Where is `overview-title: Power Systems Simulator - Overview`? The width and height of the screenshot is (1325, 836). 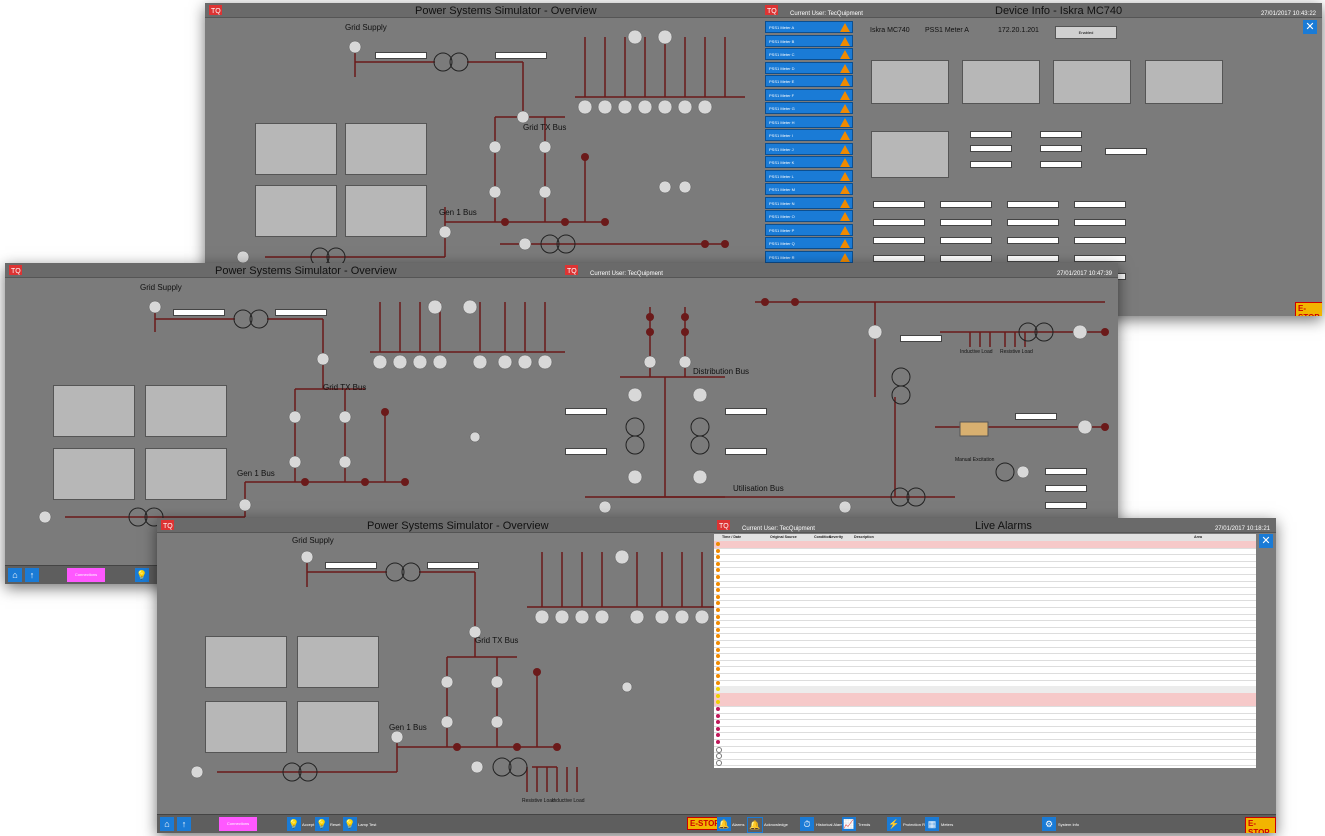 overview-title: Power Systems Simulator - Overview is located at coordinates (458, 526).